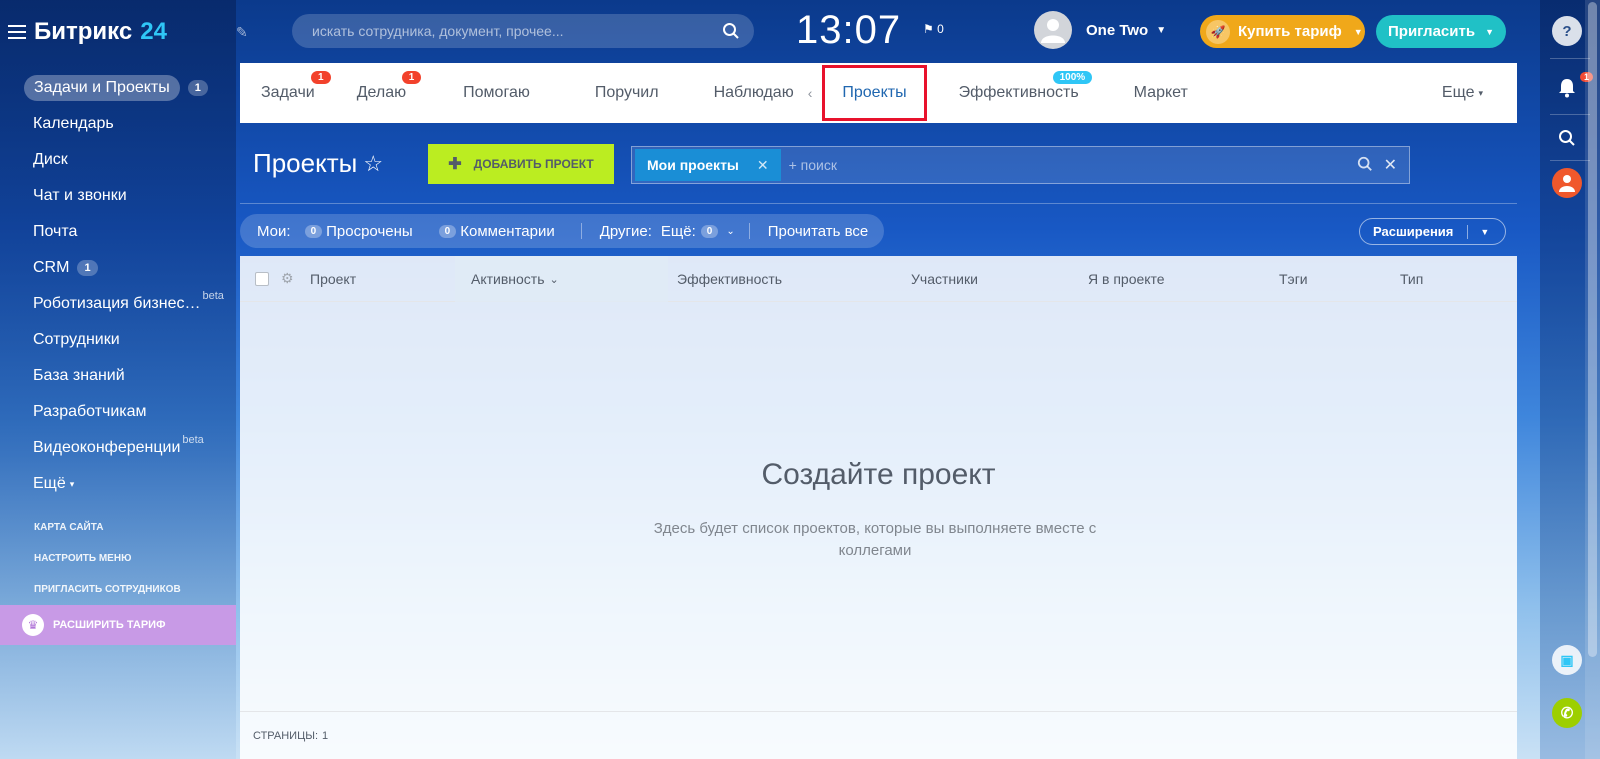  I want to click on sidebar-item-label: Календарь, so click(73, 123).